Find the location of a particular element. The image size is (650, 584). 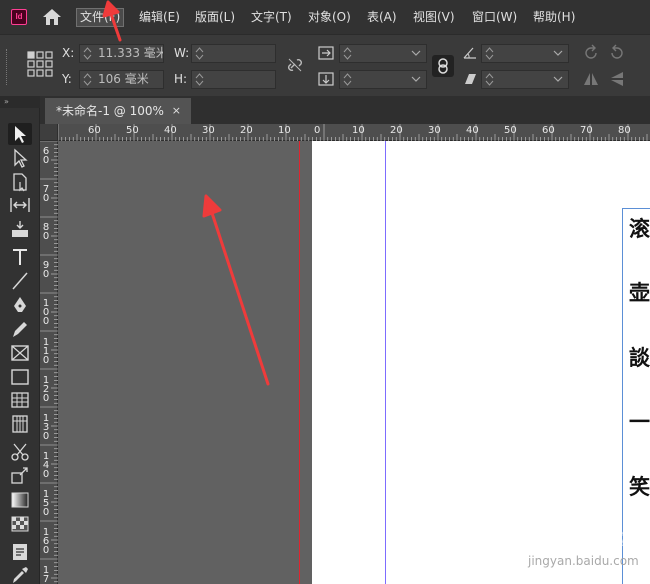

vertical-grid-tool is located at coordinates (20, 424).